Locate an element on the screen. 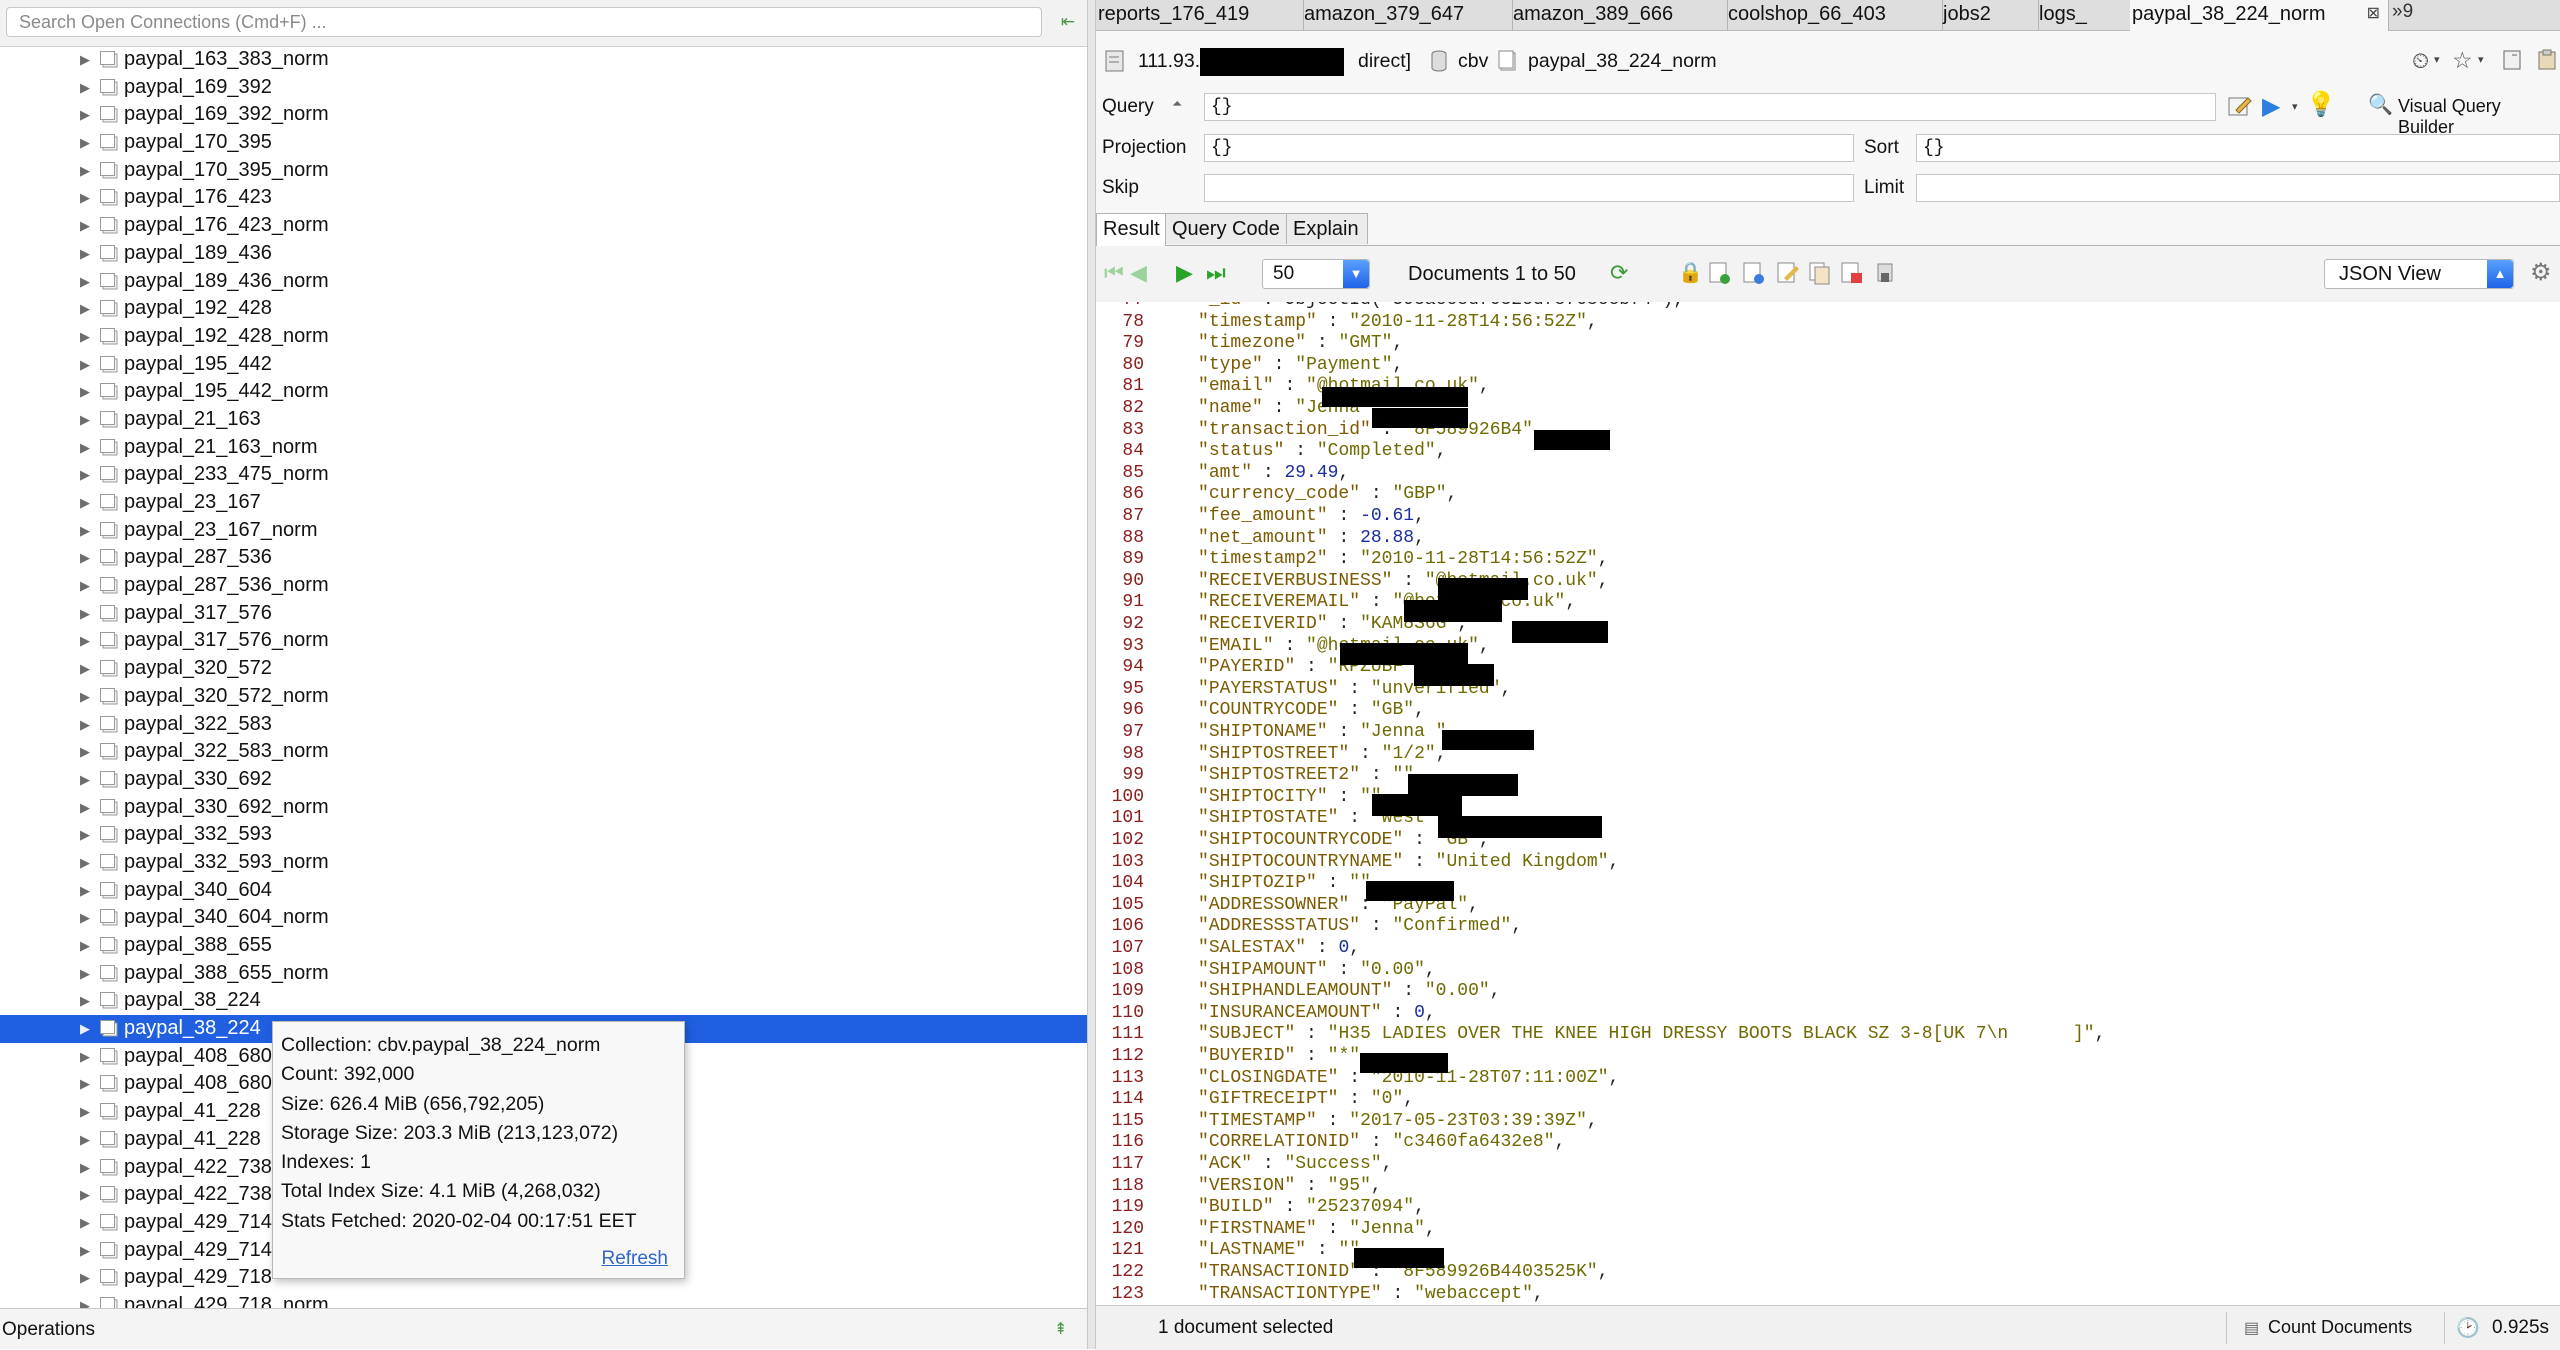 This screenshot has height=1350, width=2560. tree-collection-item: ▶ paypal_189_436_norm is located at coordinates (543, 282).